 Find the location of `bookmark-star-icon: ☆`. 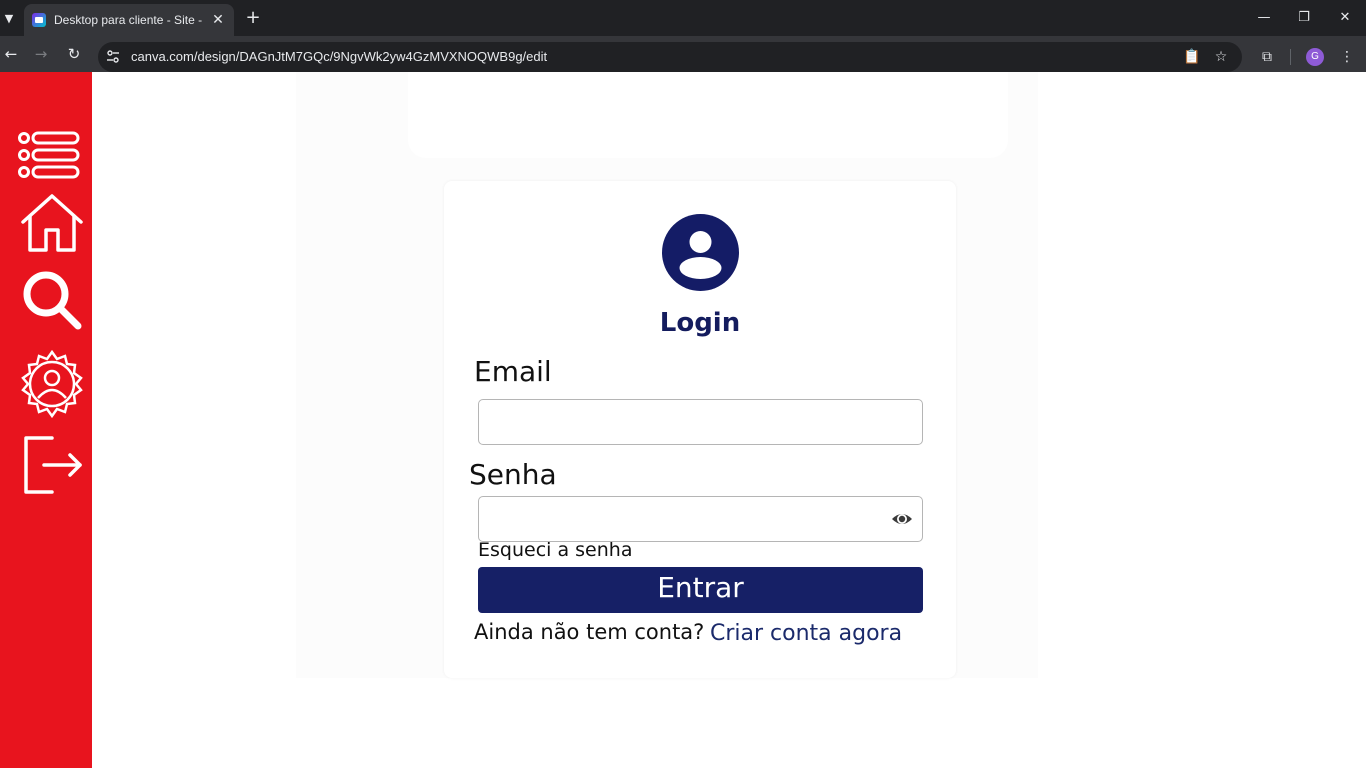

bookmark-star-icon: ☆ is located at coordinates (1221, 57).